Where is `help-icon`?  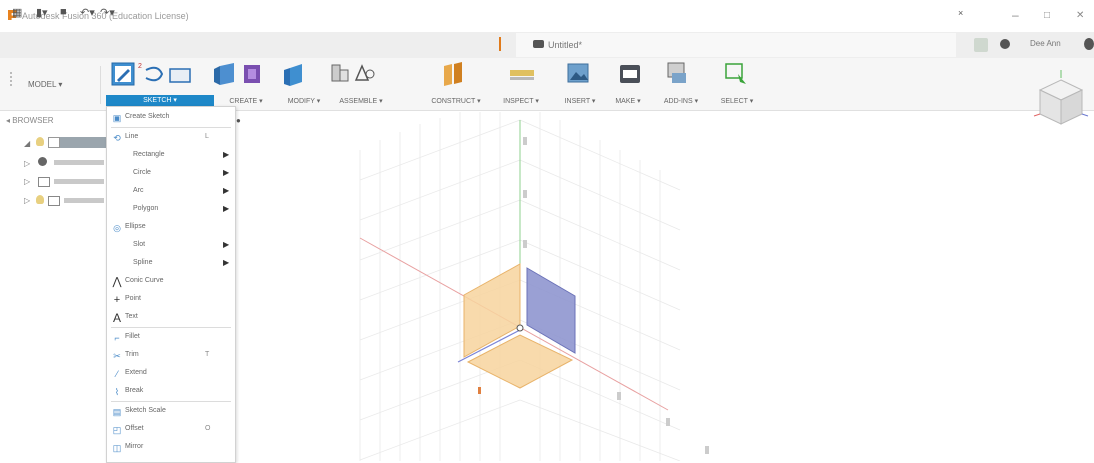 help-icon is located at coordinates (1089, 44).